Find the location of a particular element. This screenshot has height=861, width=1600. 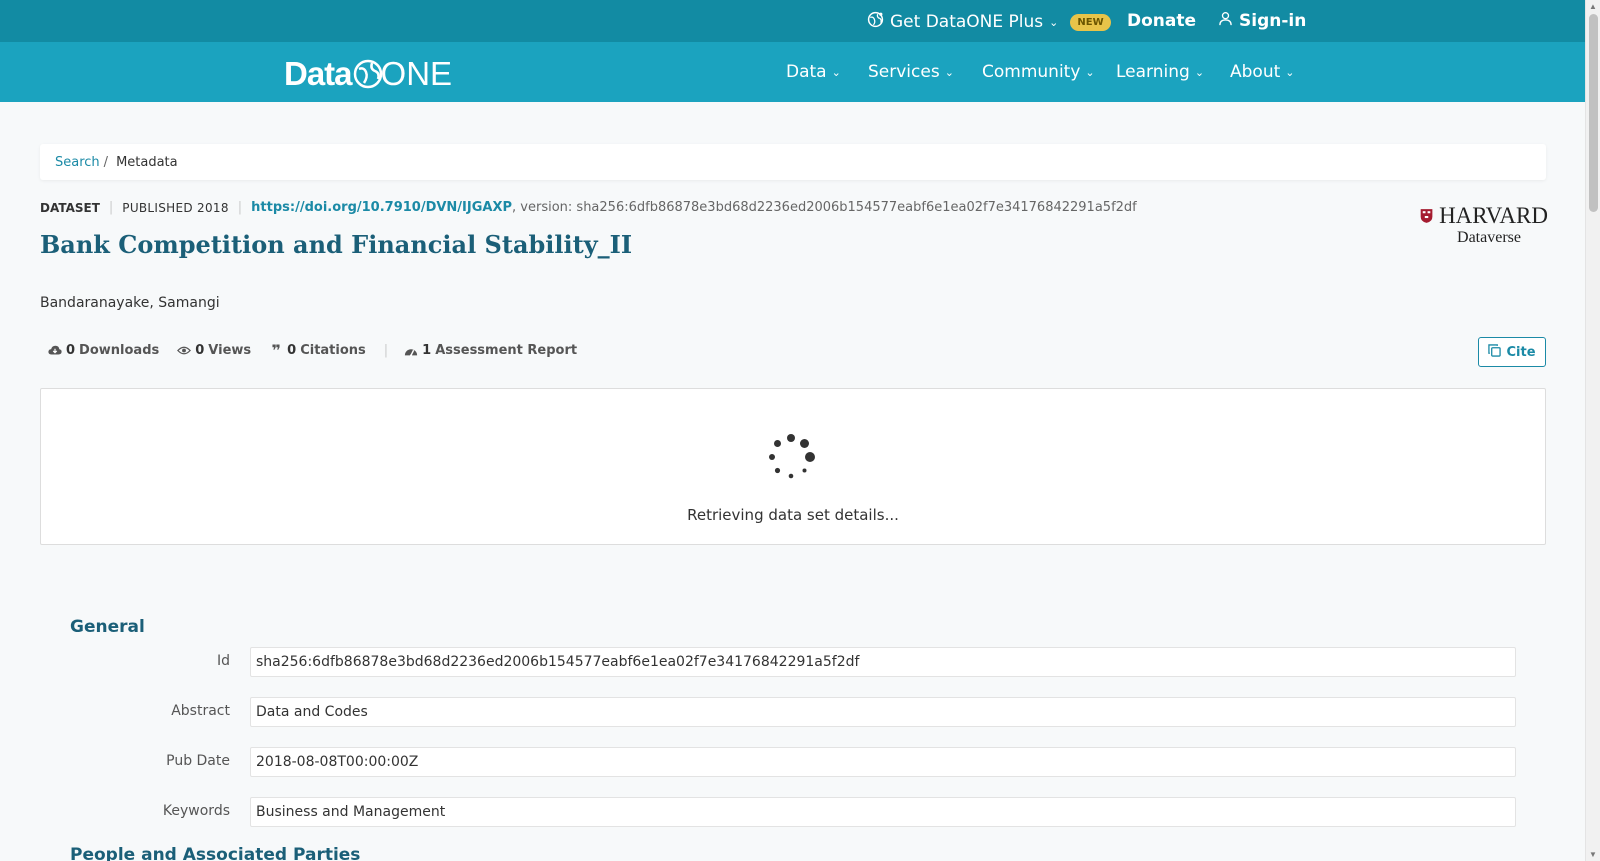

dataset-type-label: DATASET is located at coordinates (70, 207).